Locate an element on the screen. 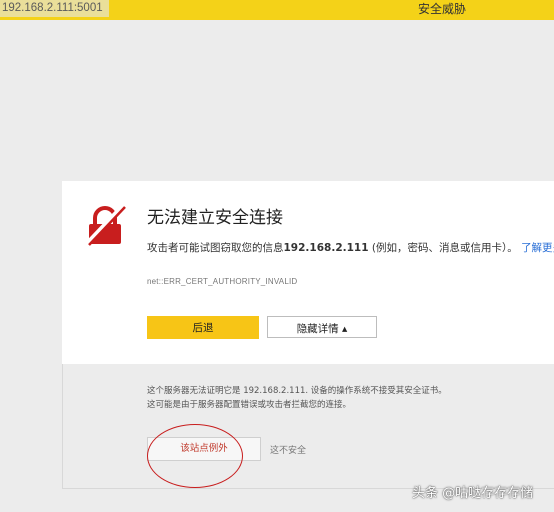 This screenshot has height=512, width=554. watermark: 头条 @咕哒存存存储 is located at coordinates (473, 493).